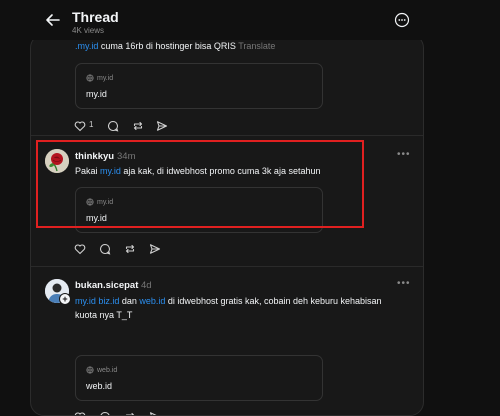  What do you see at coordinates (86, 46) in the screenshot?
I see `post-link: .my.id` at bounding box center [86, 46].